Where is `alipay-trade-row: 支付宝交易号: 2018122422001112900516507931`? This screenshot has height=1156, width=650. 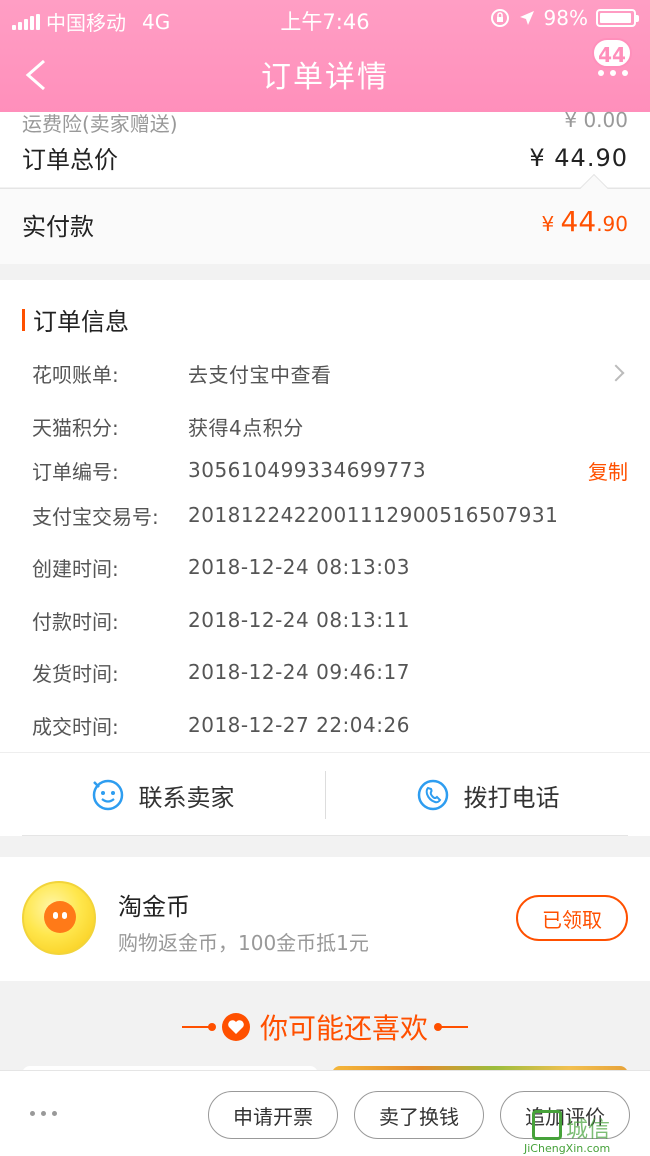
alipay-trade-row: 支付宝交易号: 2018122422001112900516507931 is located at coordinates (330, 515).